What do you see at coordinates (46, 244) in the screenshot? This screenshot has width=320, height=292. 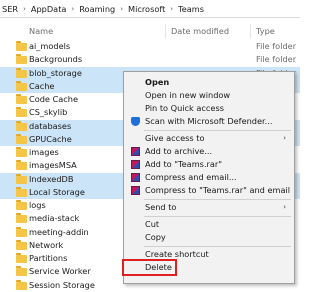 I see `file-name: Network` at bounding box center [46, 244].